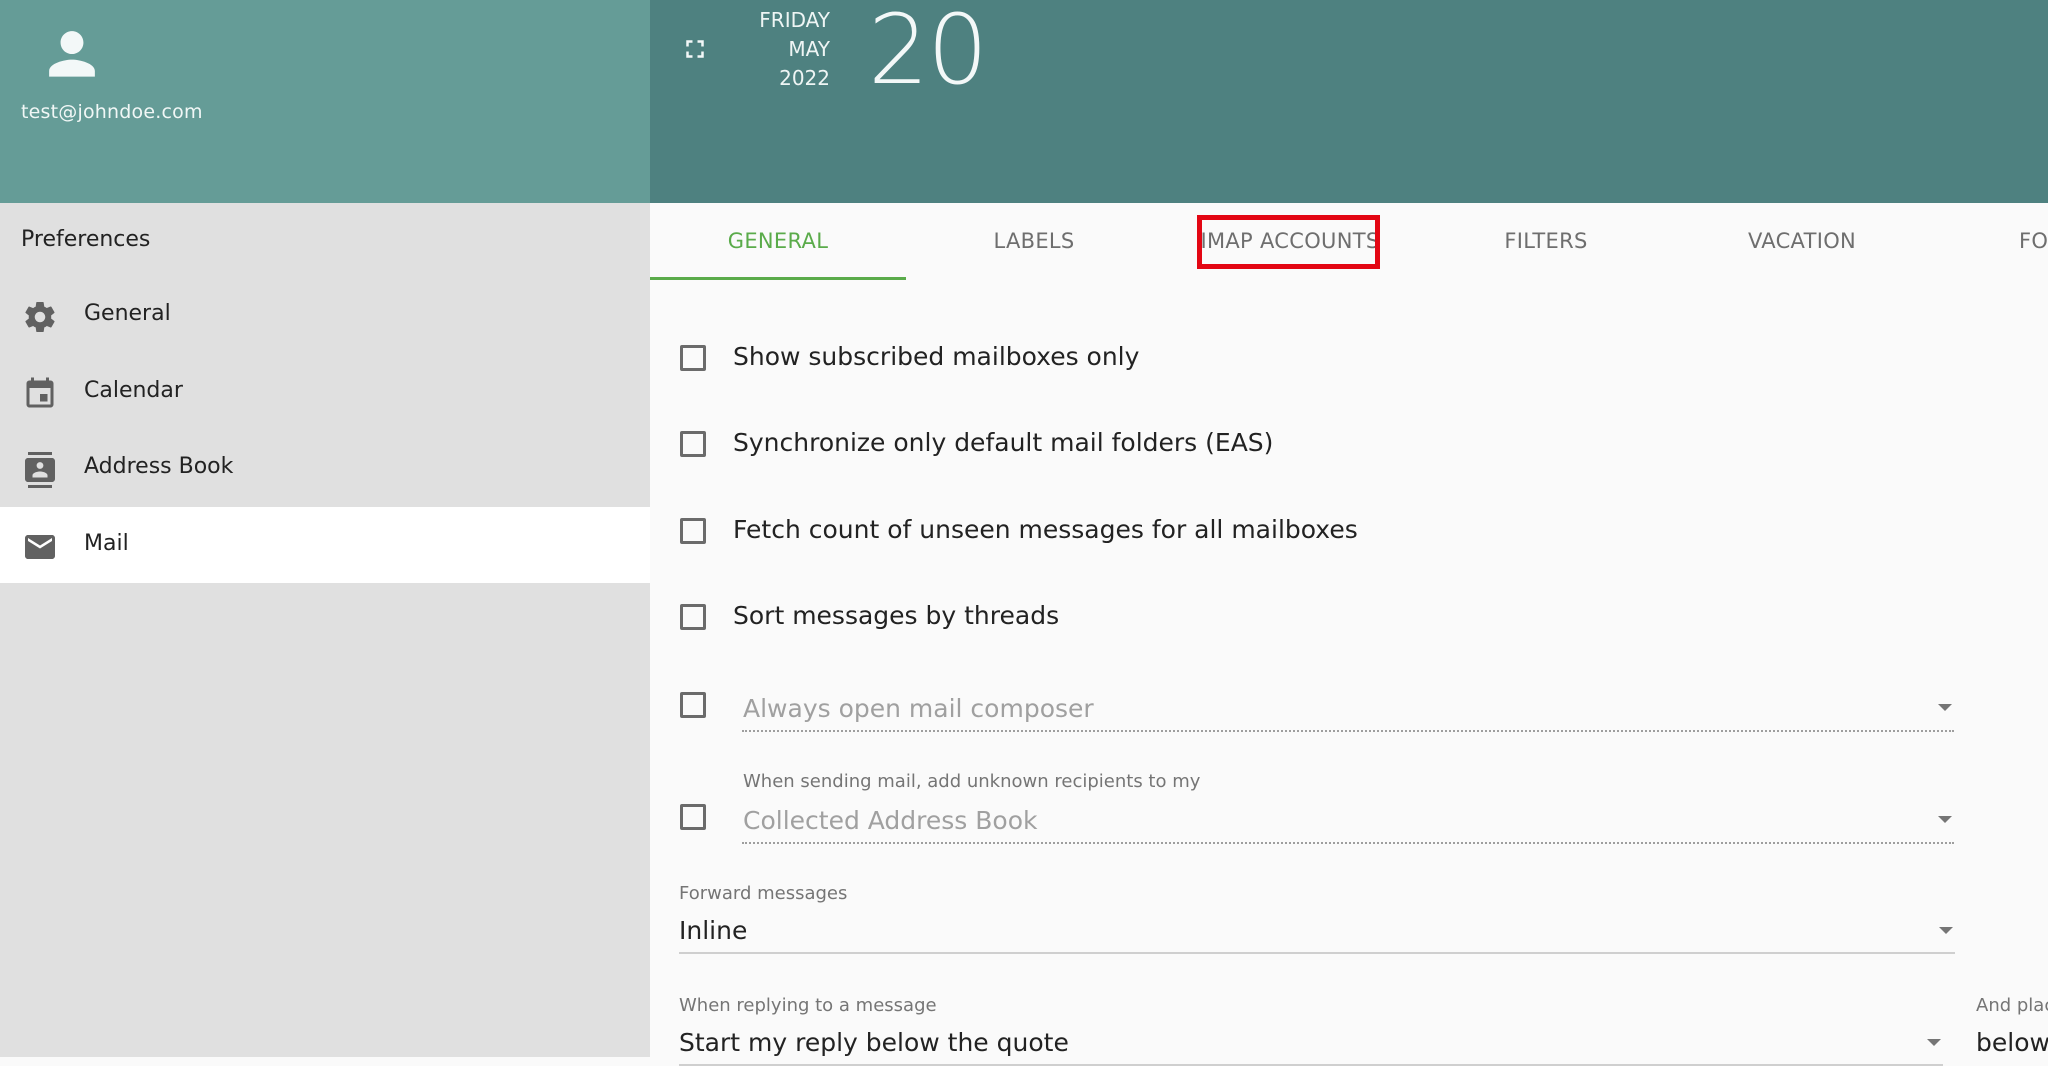  I want to click on unknown-recipients-checkbox, so click(693, 817).